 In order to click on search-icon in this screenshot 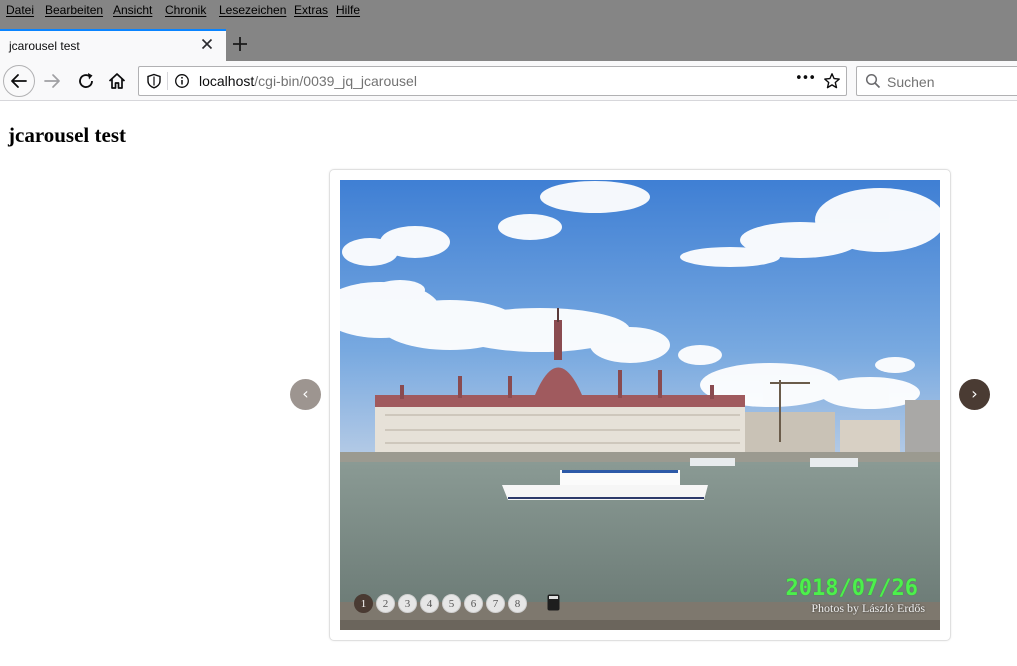, I will do `click(873, 83)`.